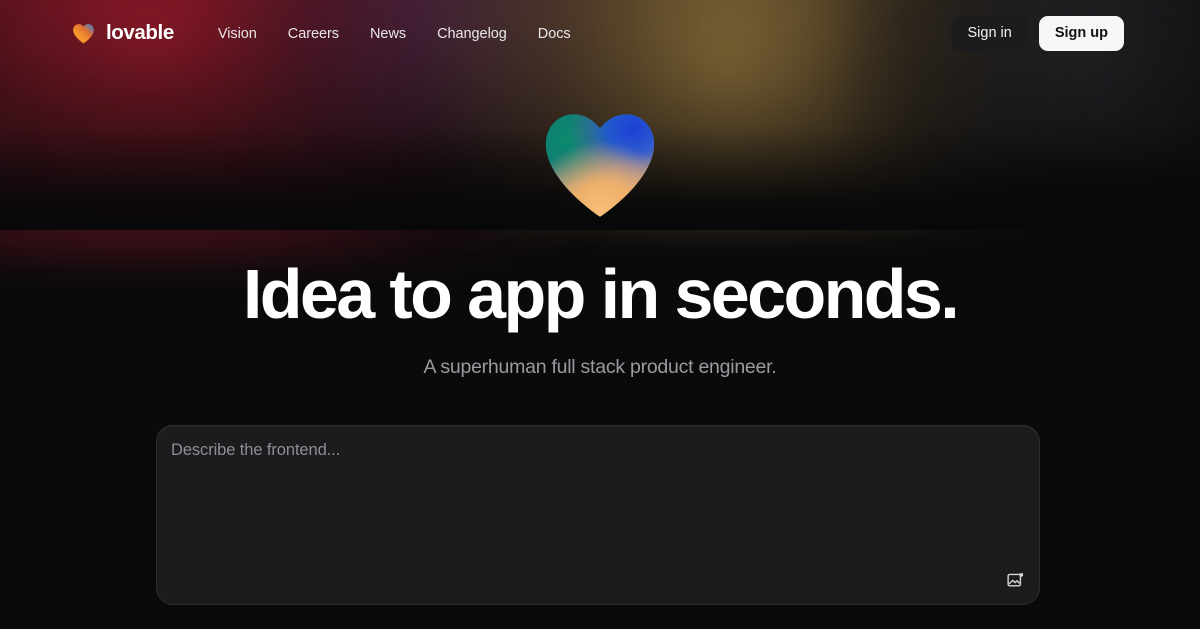 The height and width of the screenshot is (629, 1200). I want to click on image-upload-button, so click(1015, 580).